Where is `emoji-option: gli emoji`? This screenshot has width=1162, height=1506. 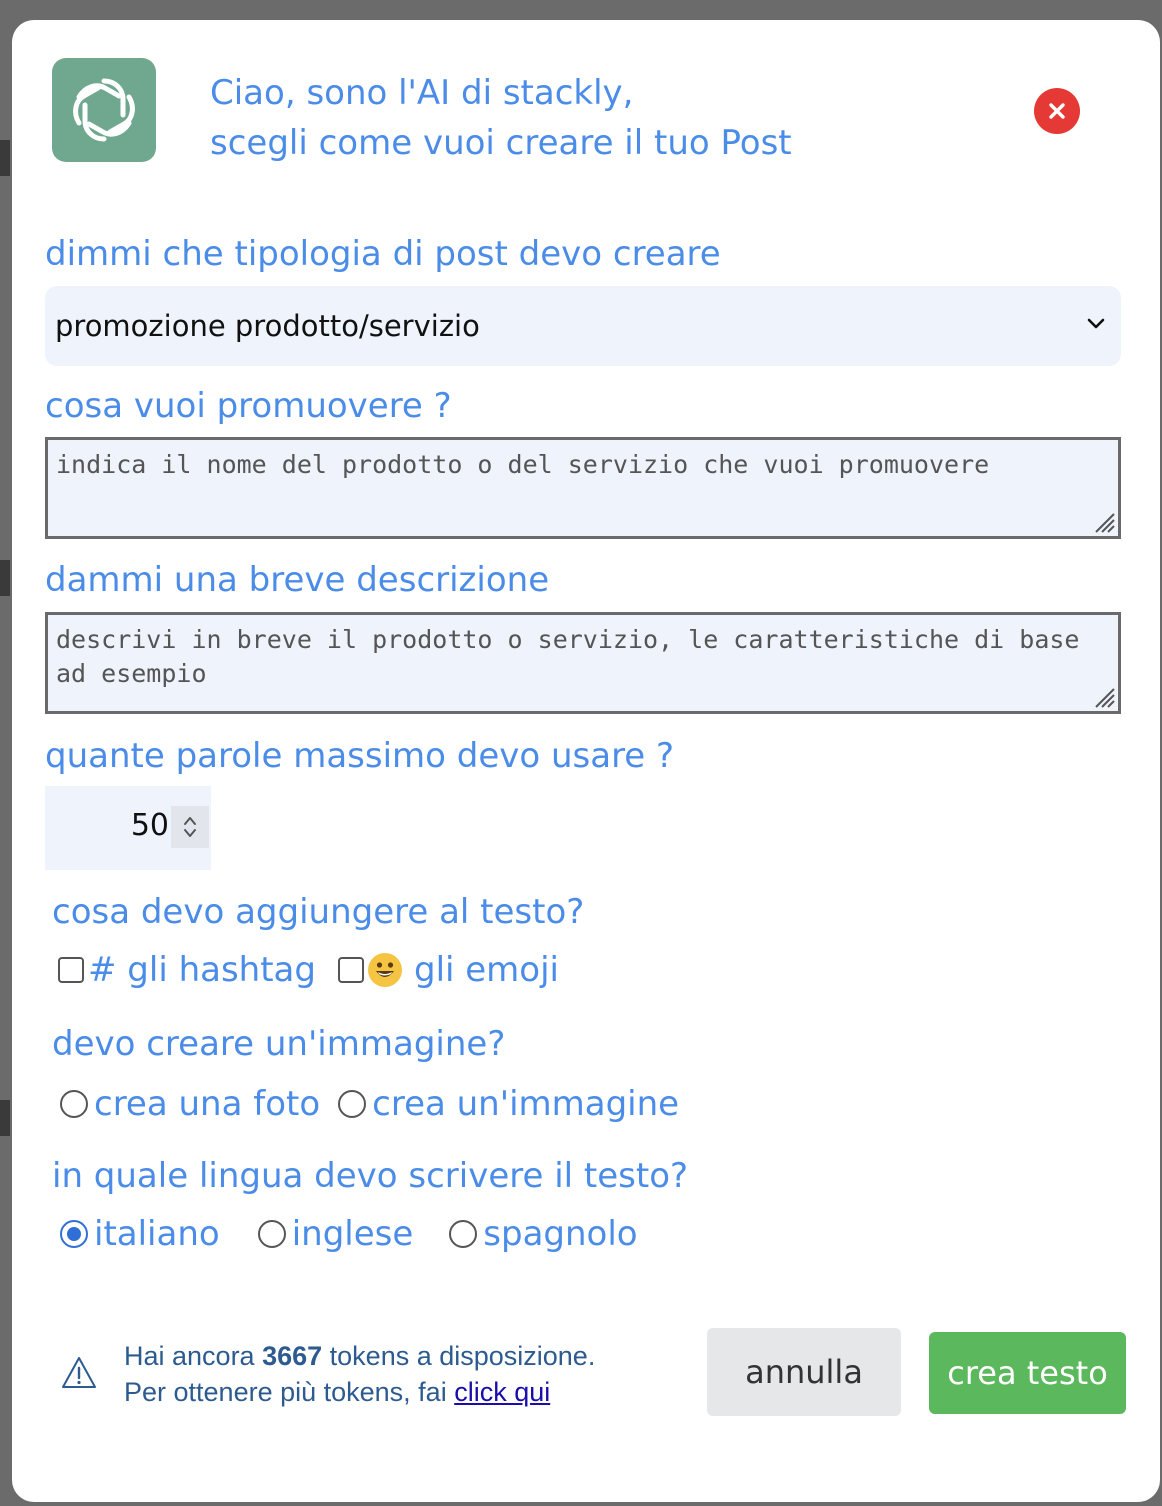
emoji-option: gli emoji is located at coordinates (448, 970).